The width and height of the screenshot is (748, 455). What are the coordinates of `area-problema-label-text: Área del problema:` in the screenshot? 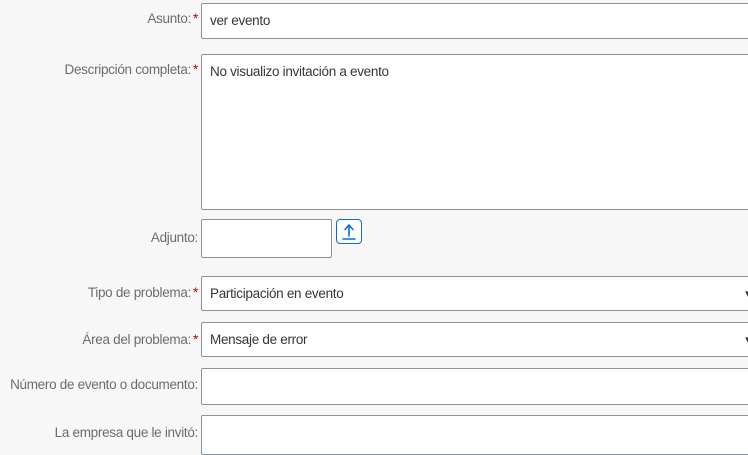 It's located at (137, 339).